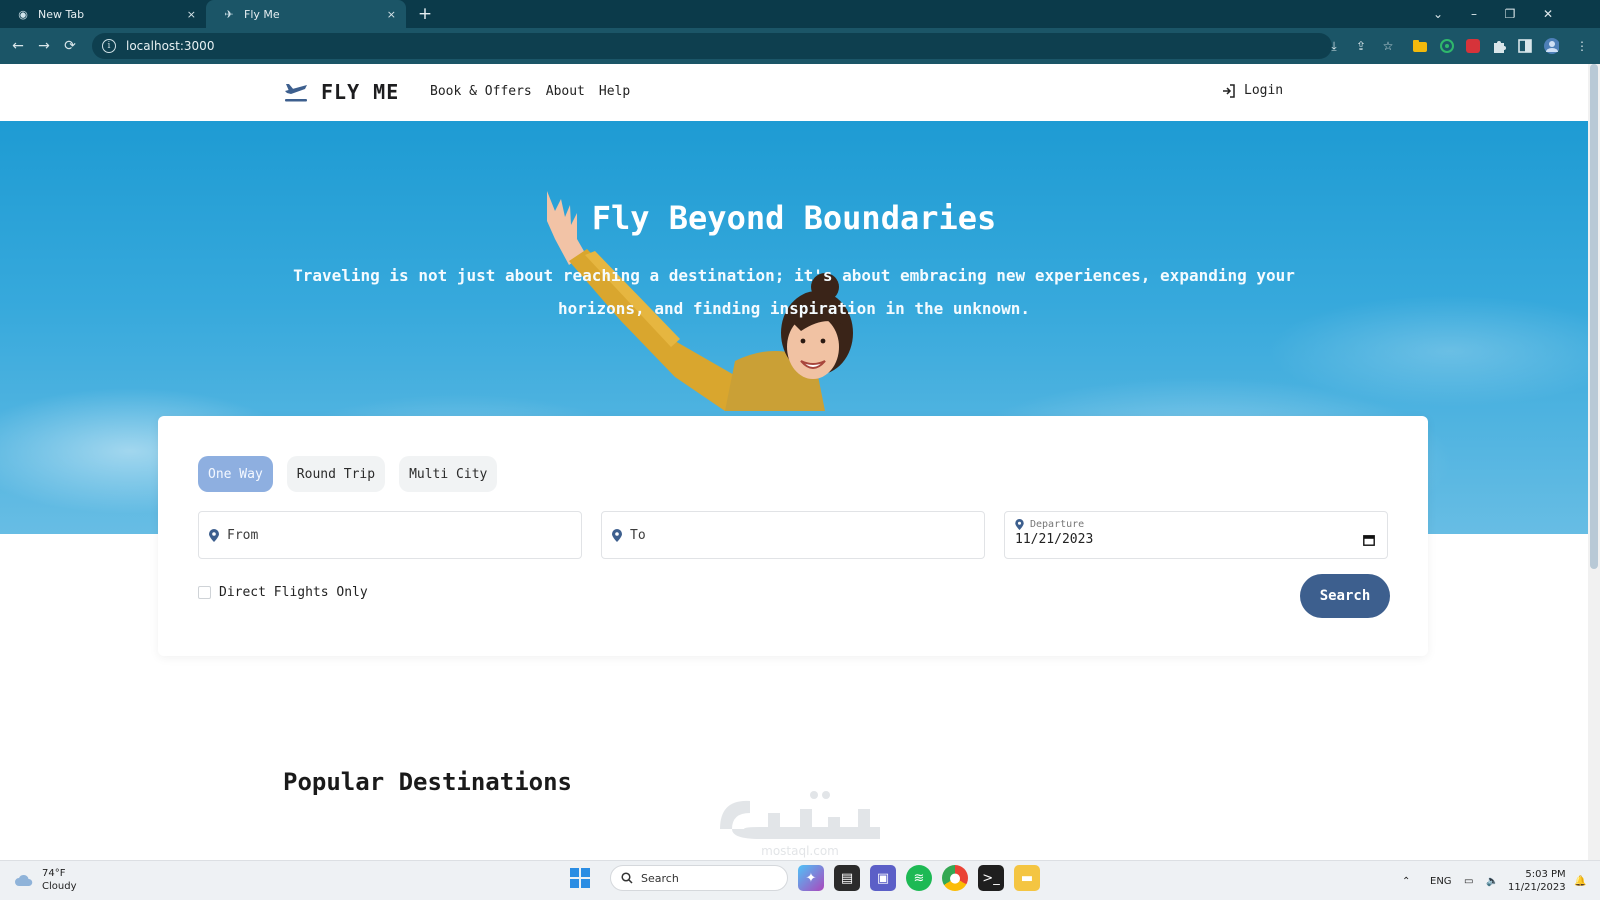 The width and height of the screenshot is (1600, 900). What do you see at coordinates (847, 878) in the screenshot?
I see `file-explorer-dark-icon: ▤` at bounding box center [847, 878].